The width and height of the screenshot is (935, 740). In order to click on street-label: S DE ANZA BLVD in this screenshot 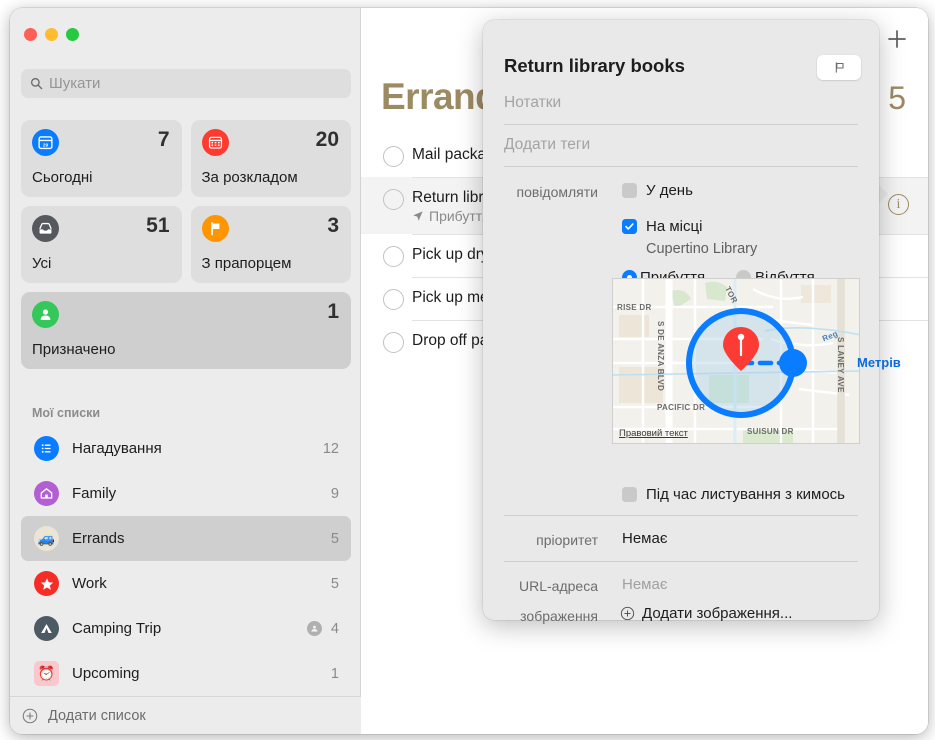, I will do `click(660, 356)`.